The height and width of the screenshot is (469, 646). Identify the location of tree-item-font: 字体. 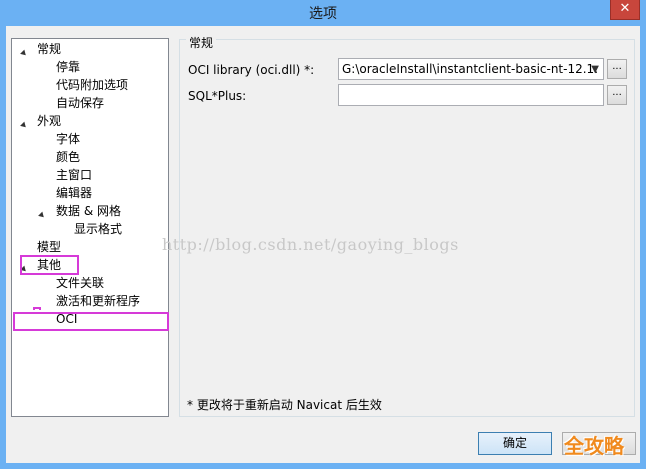
(68, 139).